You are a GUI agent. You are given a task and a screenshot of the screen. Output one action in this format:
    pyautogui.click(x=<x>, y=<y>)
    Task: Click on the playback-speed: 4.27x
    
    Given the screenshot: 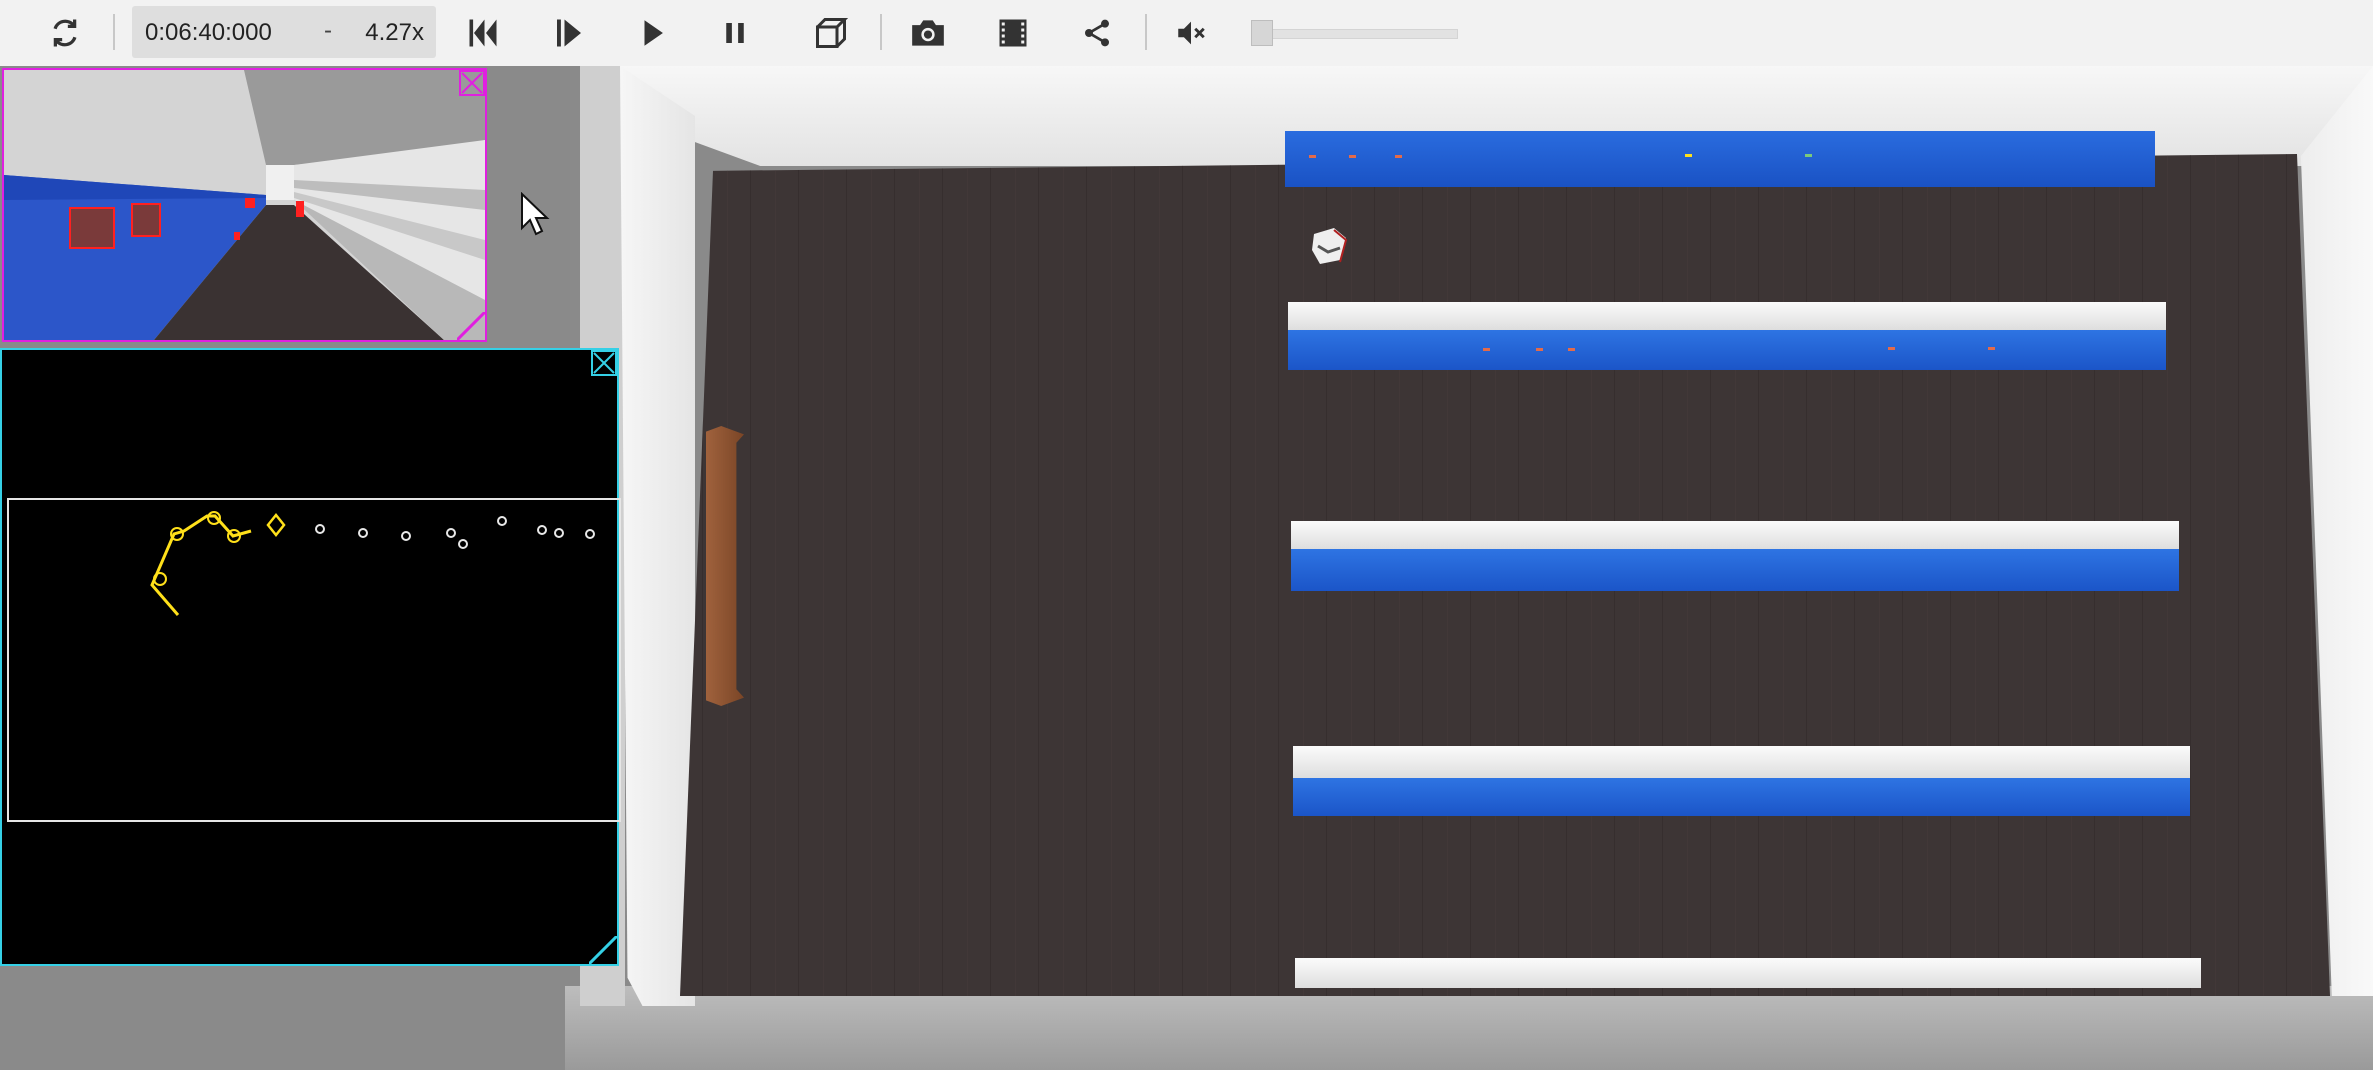 What is the action you would take?
    pyautogui.click(x=394, y=33)
    